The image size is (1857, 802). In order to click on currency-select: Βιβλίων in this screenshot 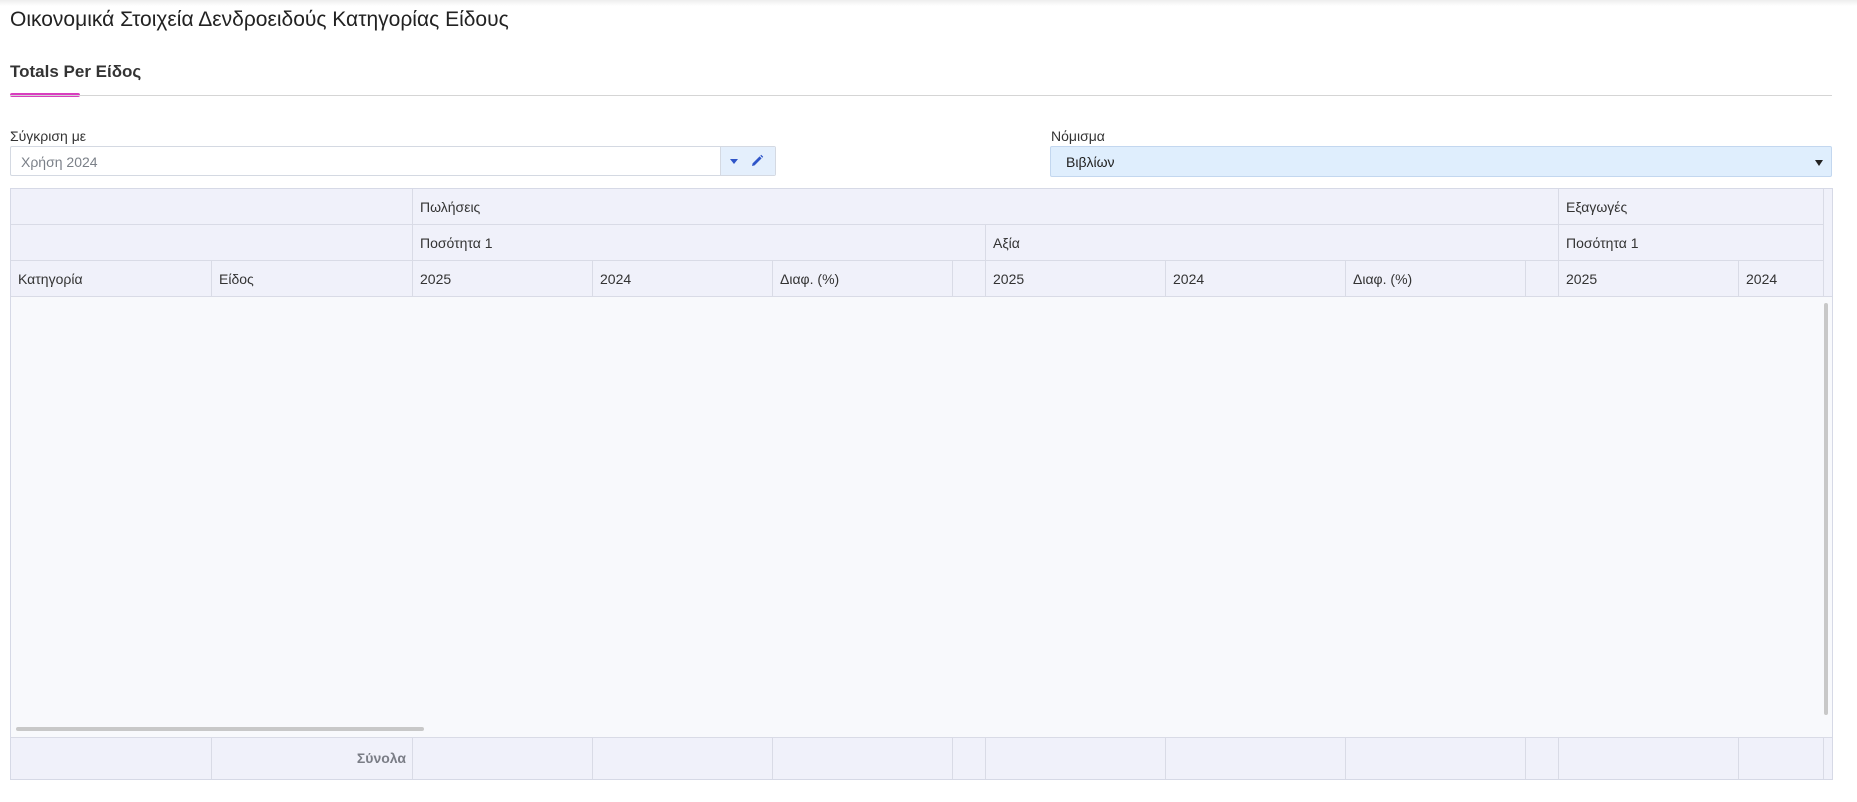, I will do `click(1441, 161)`.